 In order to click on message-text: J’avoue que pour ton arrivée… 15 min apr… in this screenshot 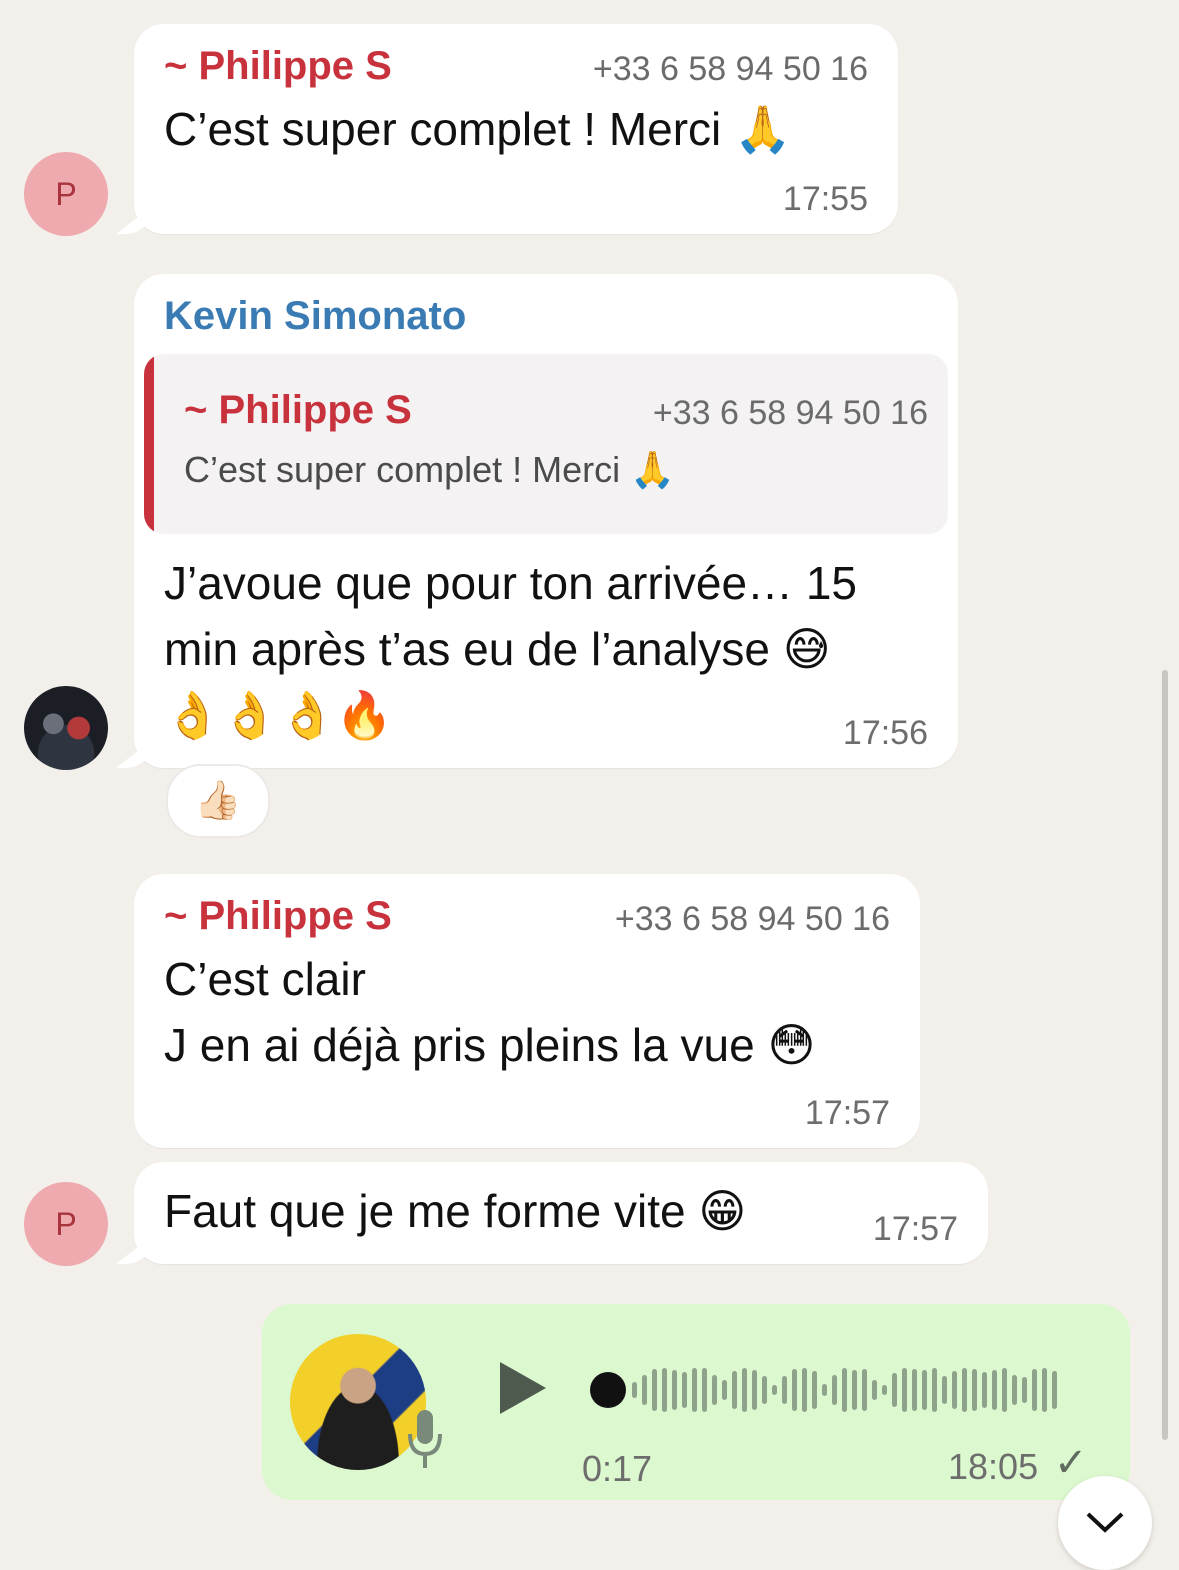, I will do `click(510, 649)`.